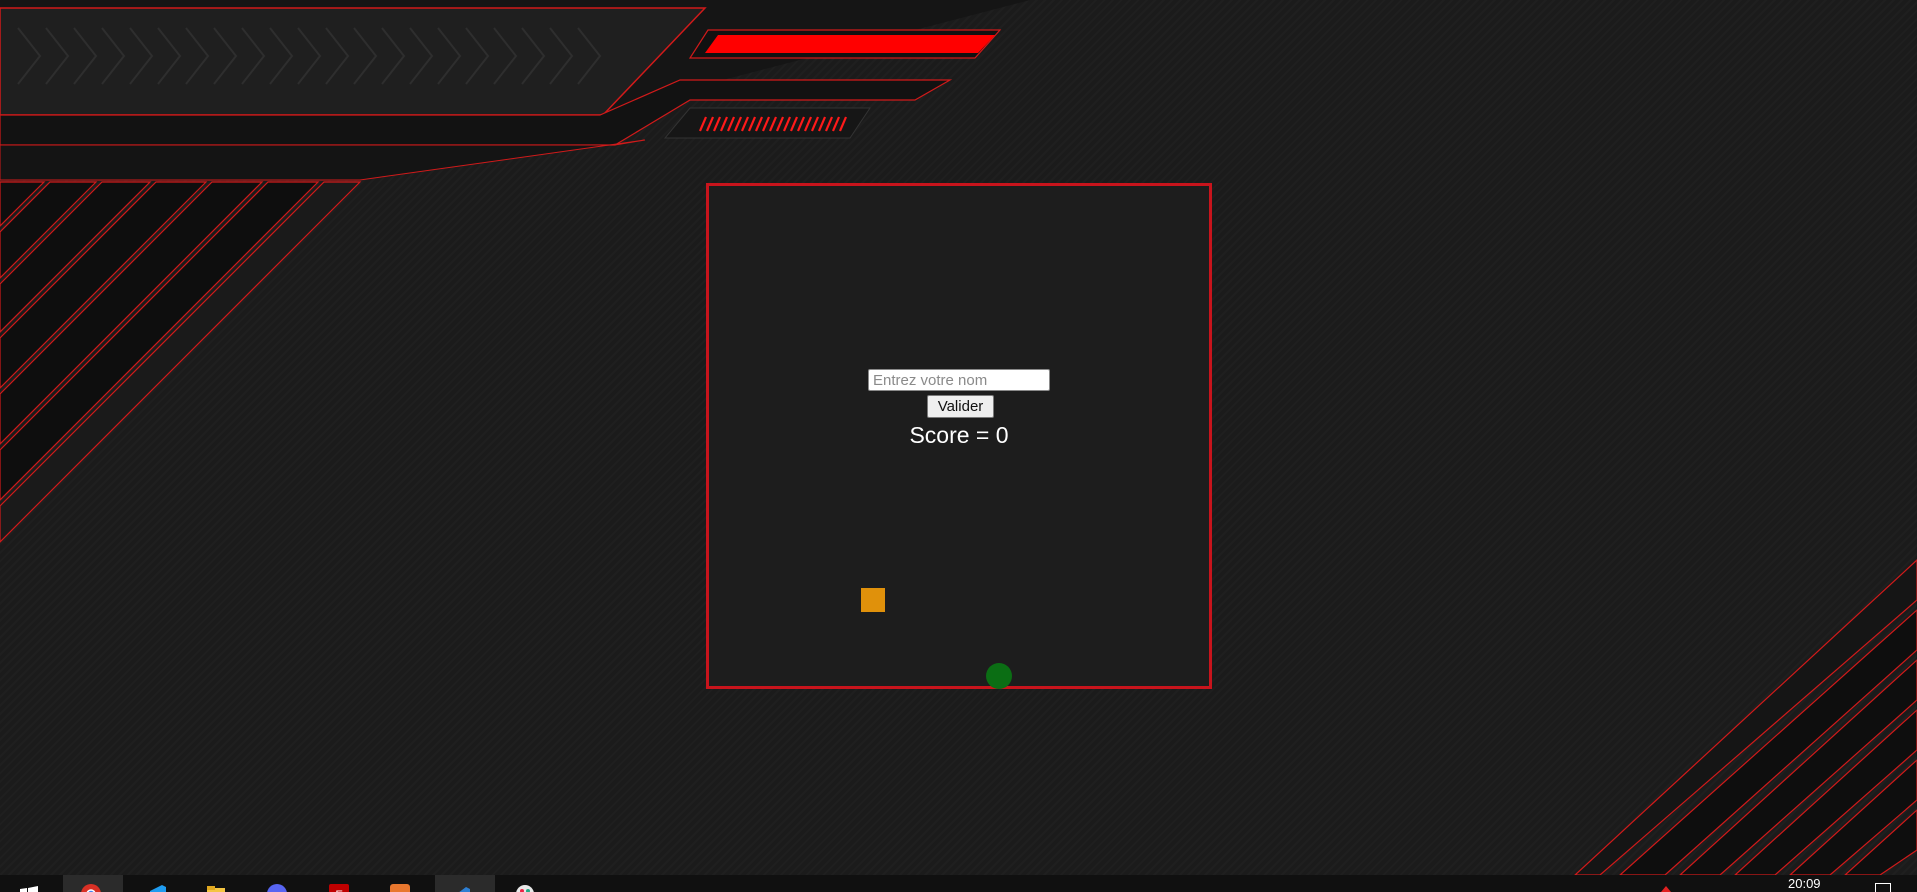 The image size is (1917, 892). What do you see at coordinates (959, 380) in the screenshot?
I see `name-input` at bounding box center [959, 380].